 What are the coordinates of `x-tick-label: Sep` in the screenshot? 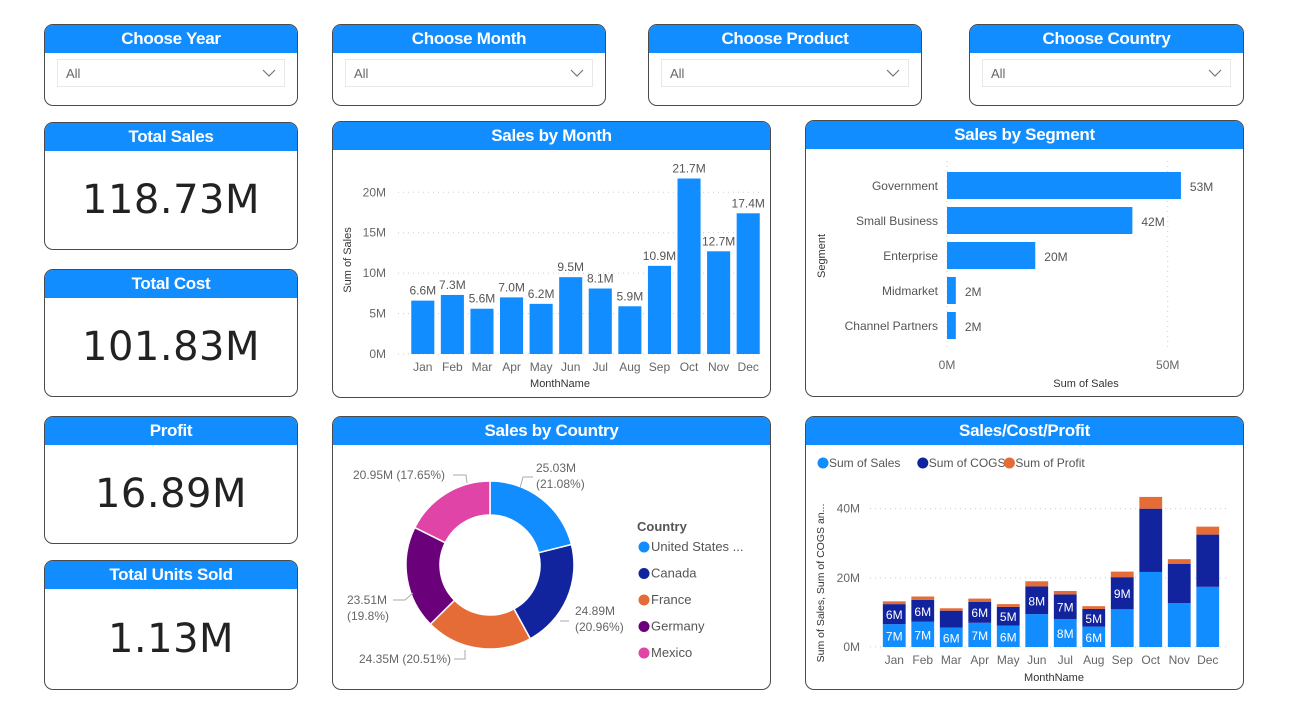 It's located at (1123, 660).